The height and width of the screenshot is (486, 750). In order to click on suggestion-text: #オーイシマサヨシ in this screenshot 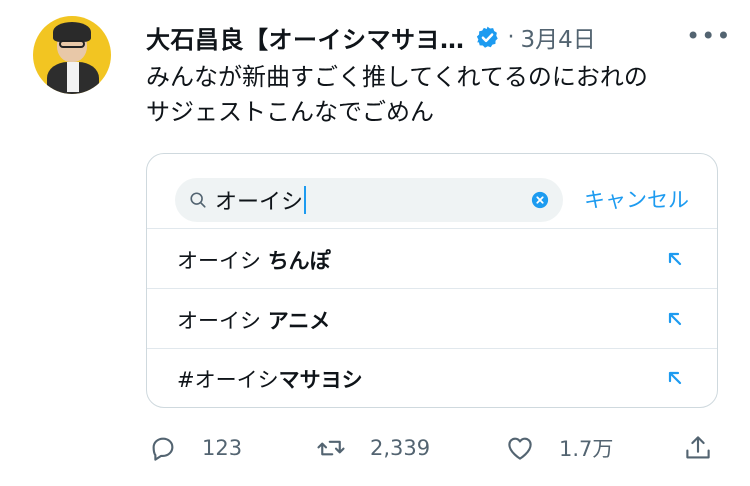, I will do `click(270, 379)`.